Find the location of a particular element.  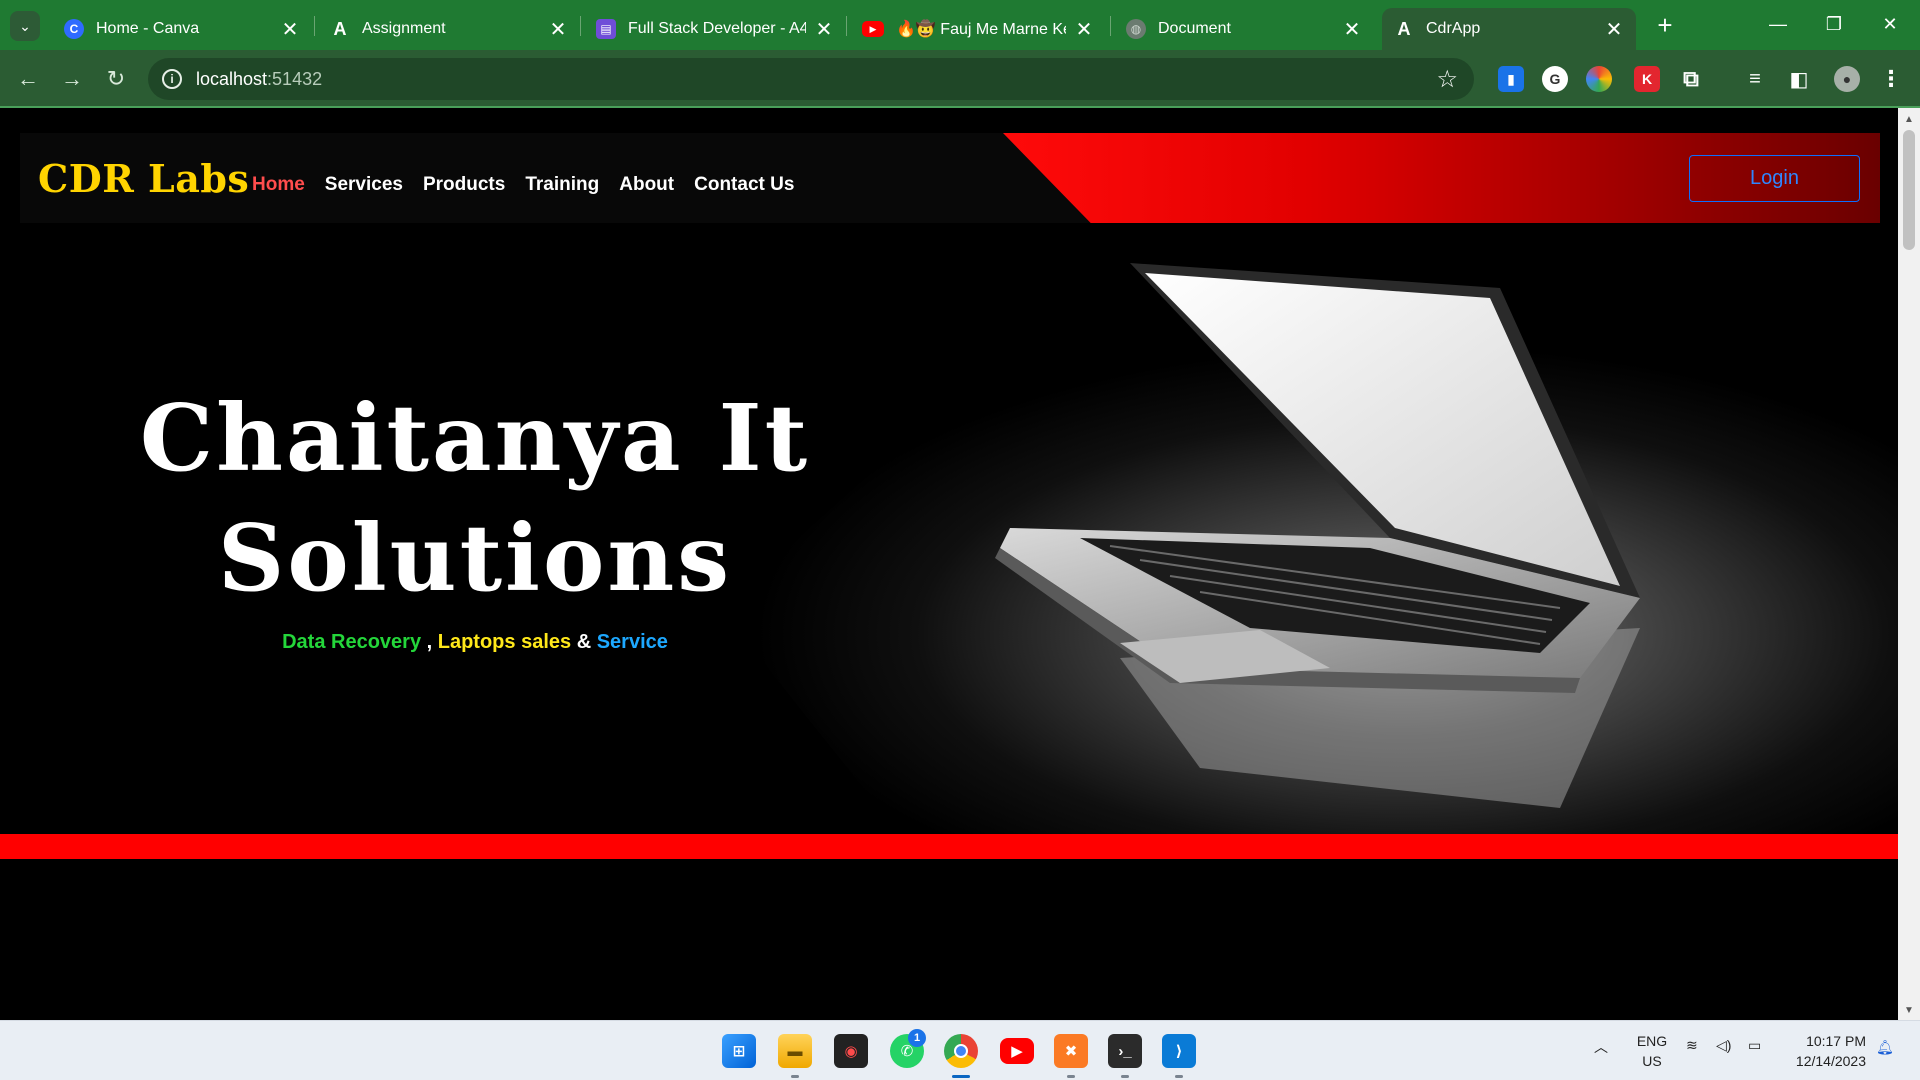

bookmark-star-icon: ☆ is located at coordinates (1447, 79).